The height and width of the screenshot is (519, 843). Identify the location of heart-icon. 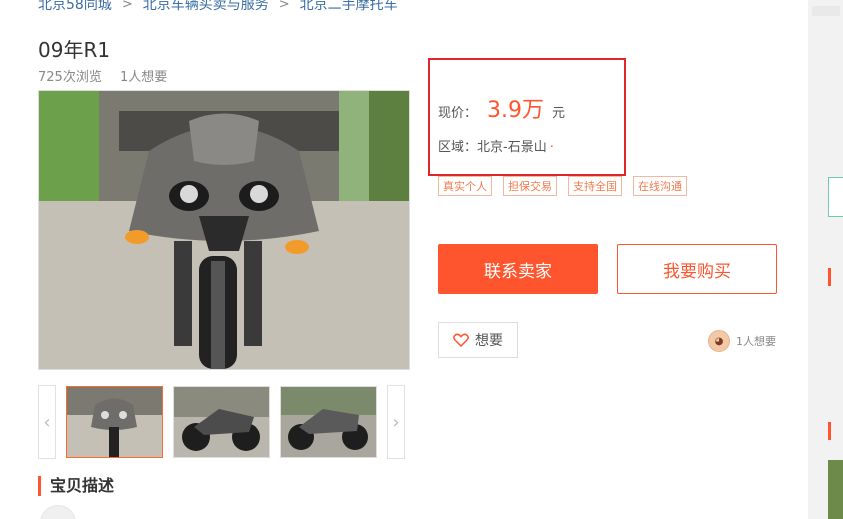
(461, 340).